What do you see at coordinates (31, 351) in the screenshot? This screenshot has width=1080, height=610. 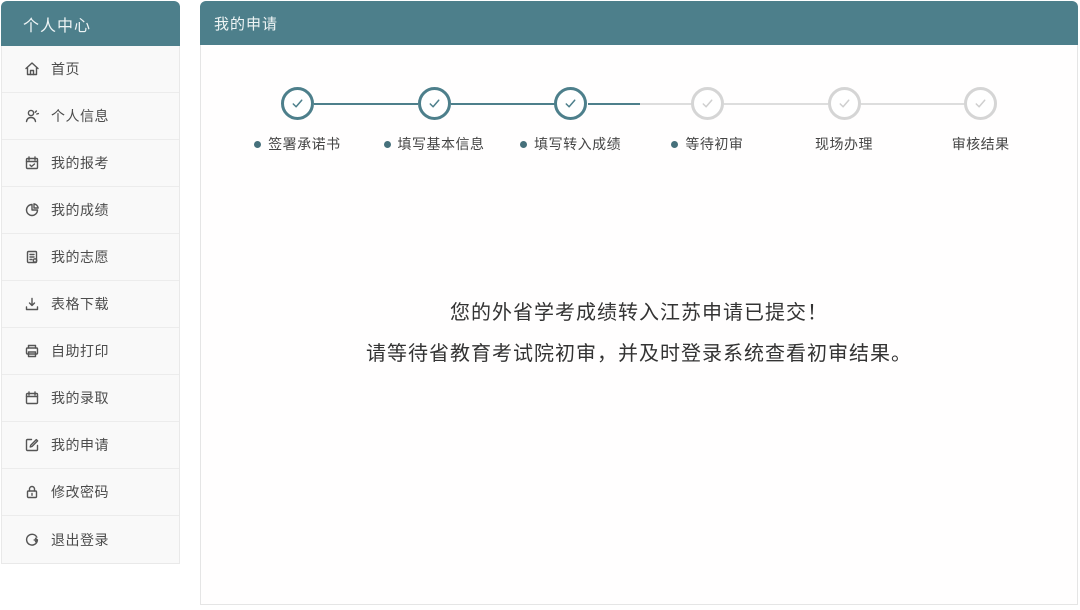 I see `printer-icon` at bounding box center [31, 351].